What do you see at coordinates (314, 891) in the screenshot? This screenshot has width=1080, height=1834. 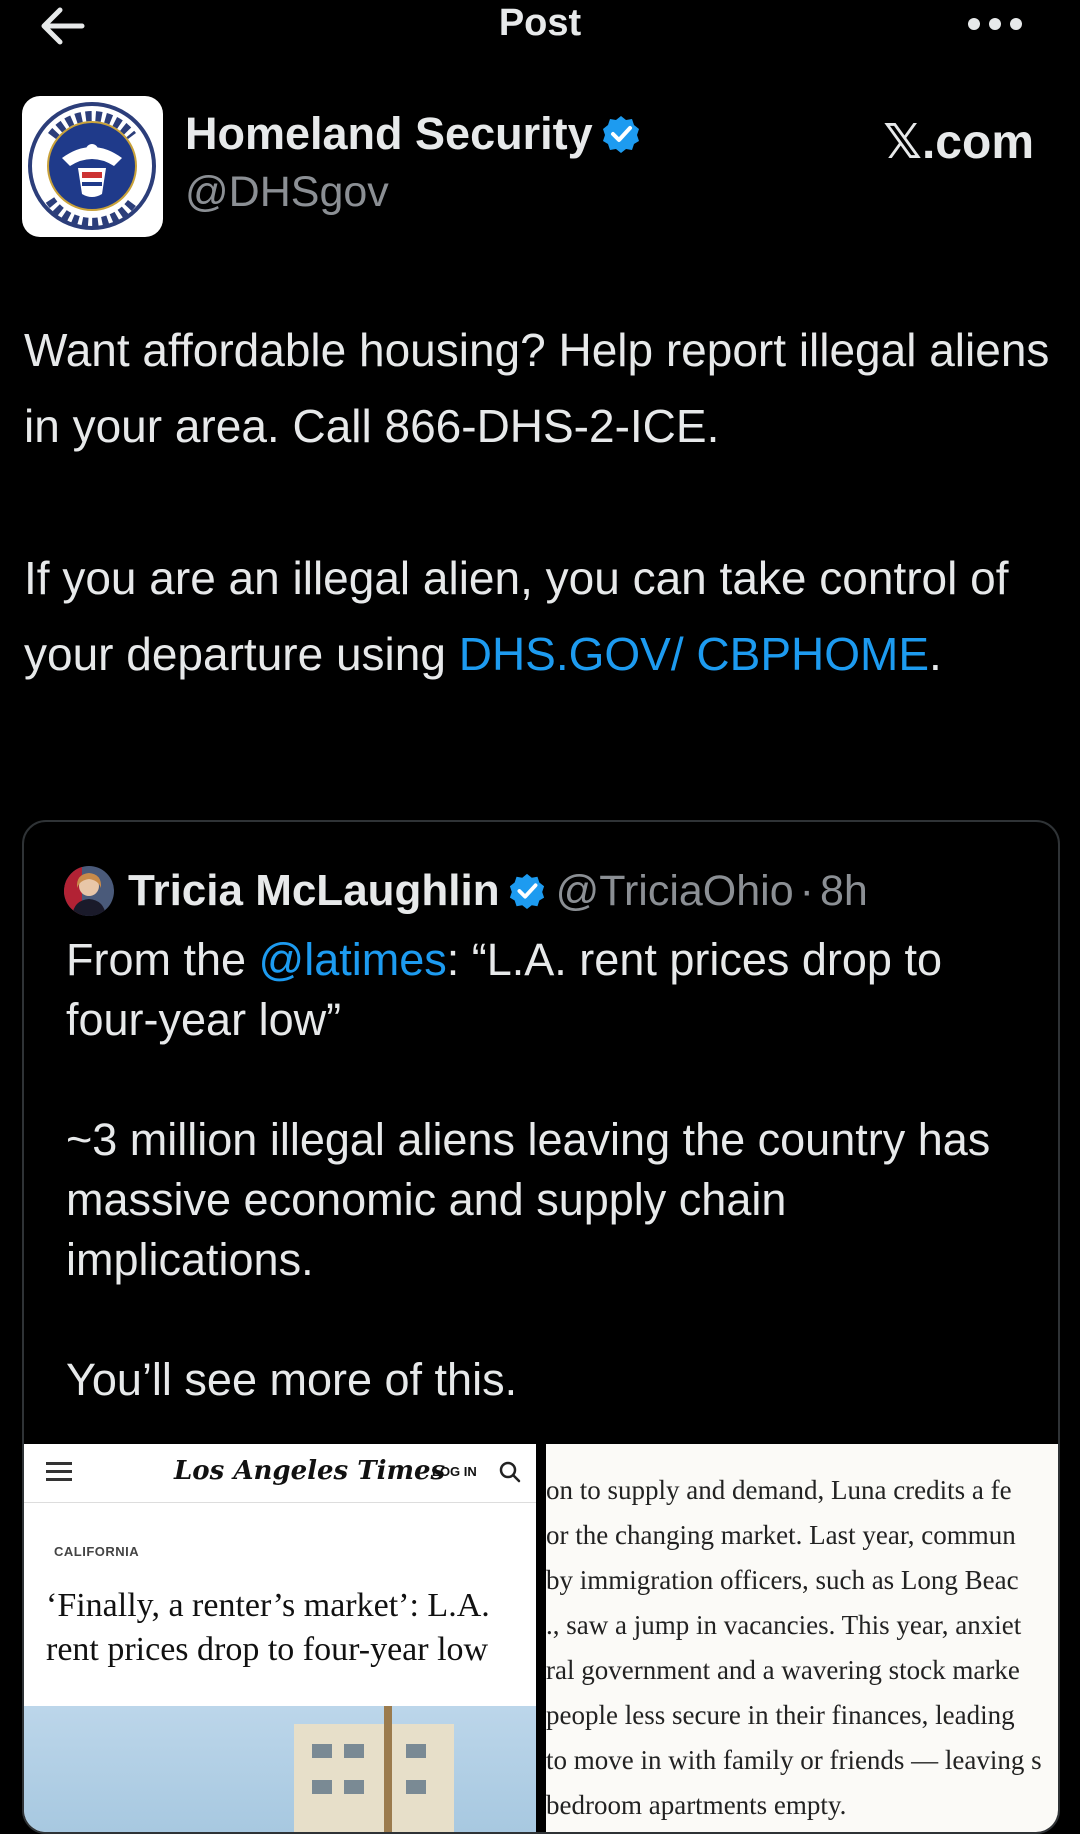 I see `quoted-author-name: Tricia McLaughlin` at bounding box center [314, 891].